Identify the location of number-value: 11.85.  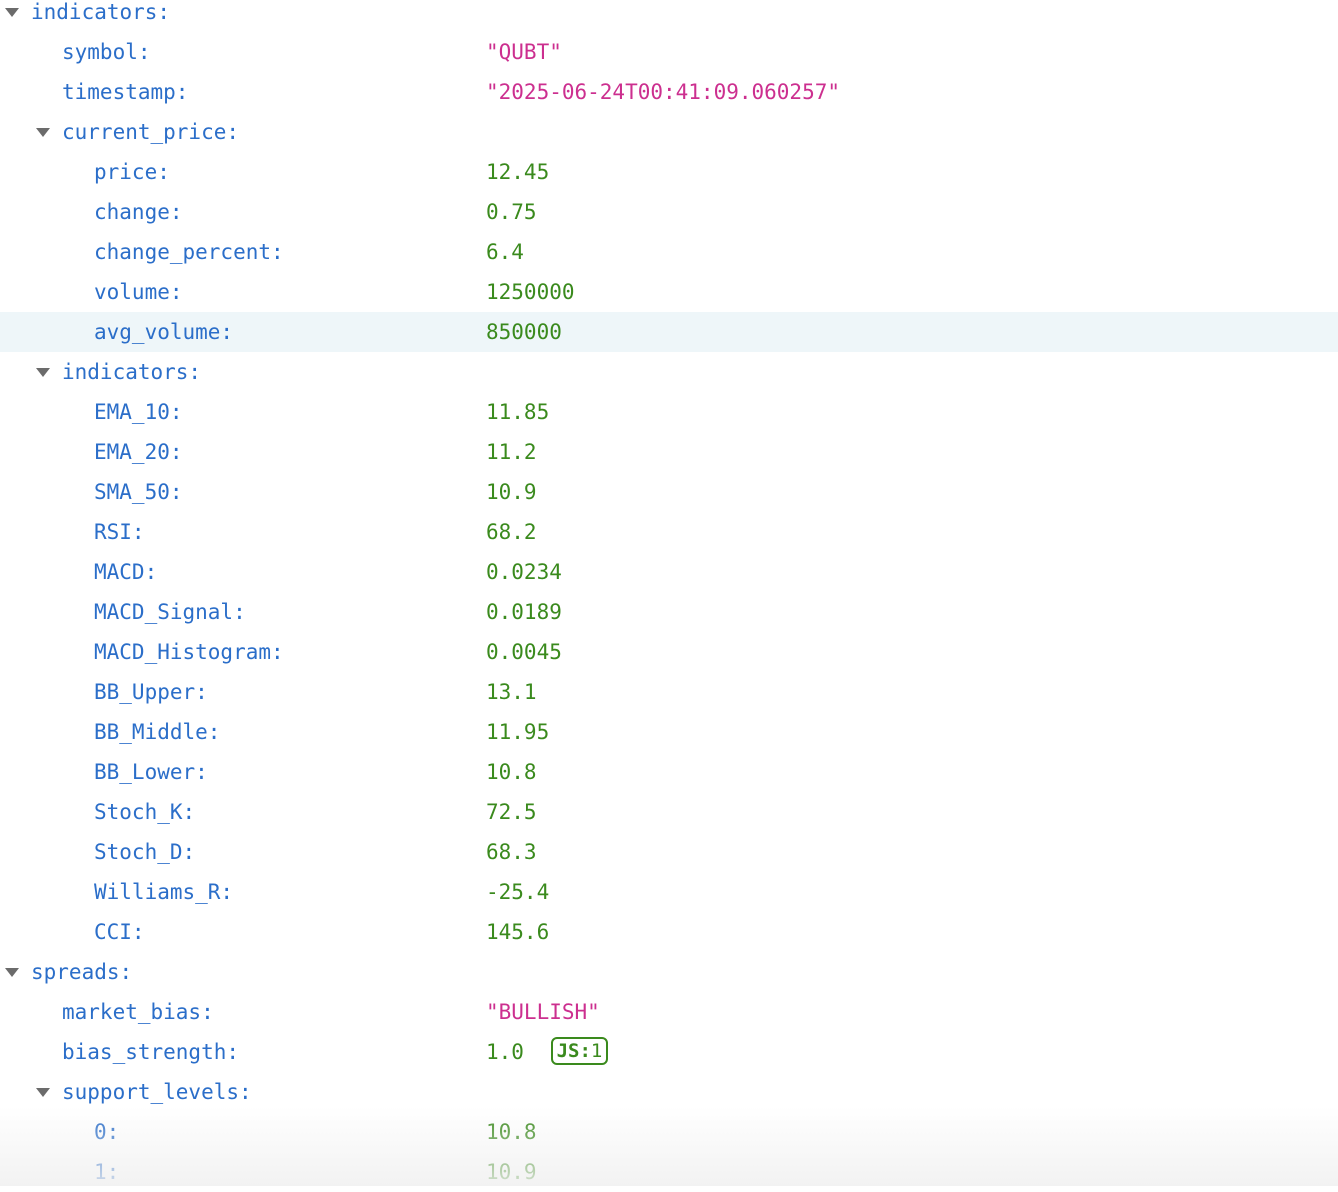
(518, 412).